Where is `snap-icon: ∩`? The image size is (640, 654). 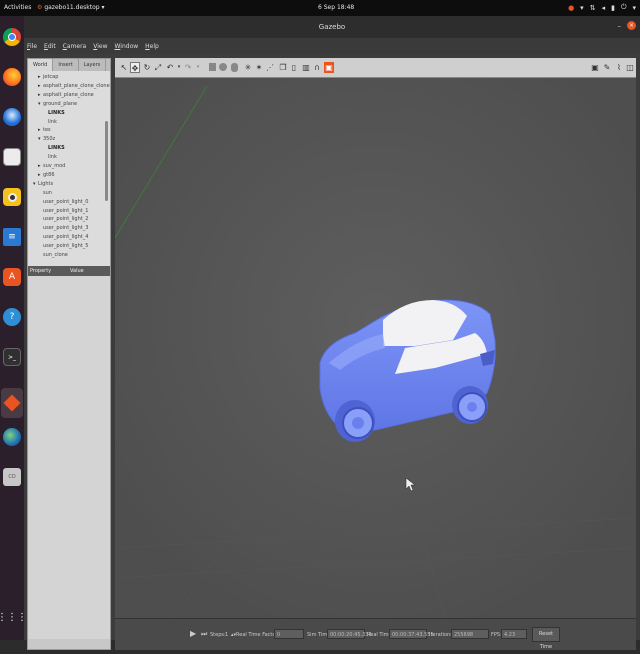
snap-icon: ∩ is located at coordinates (317, 67).